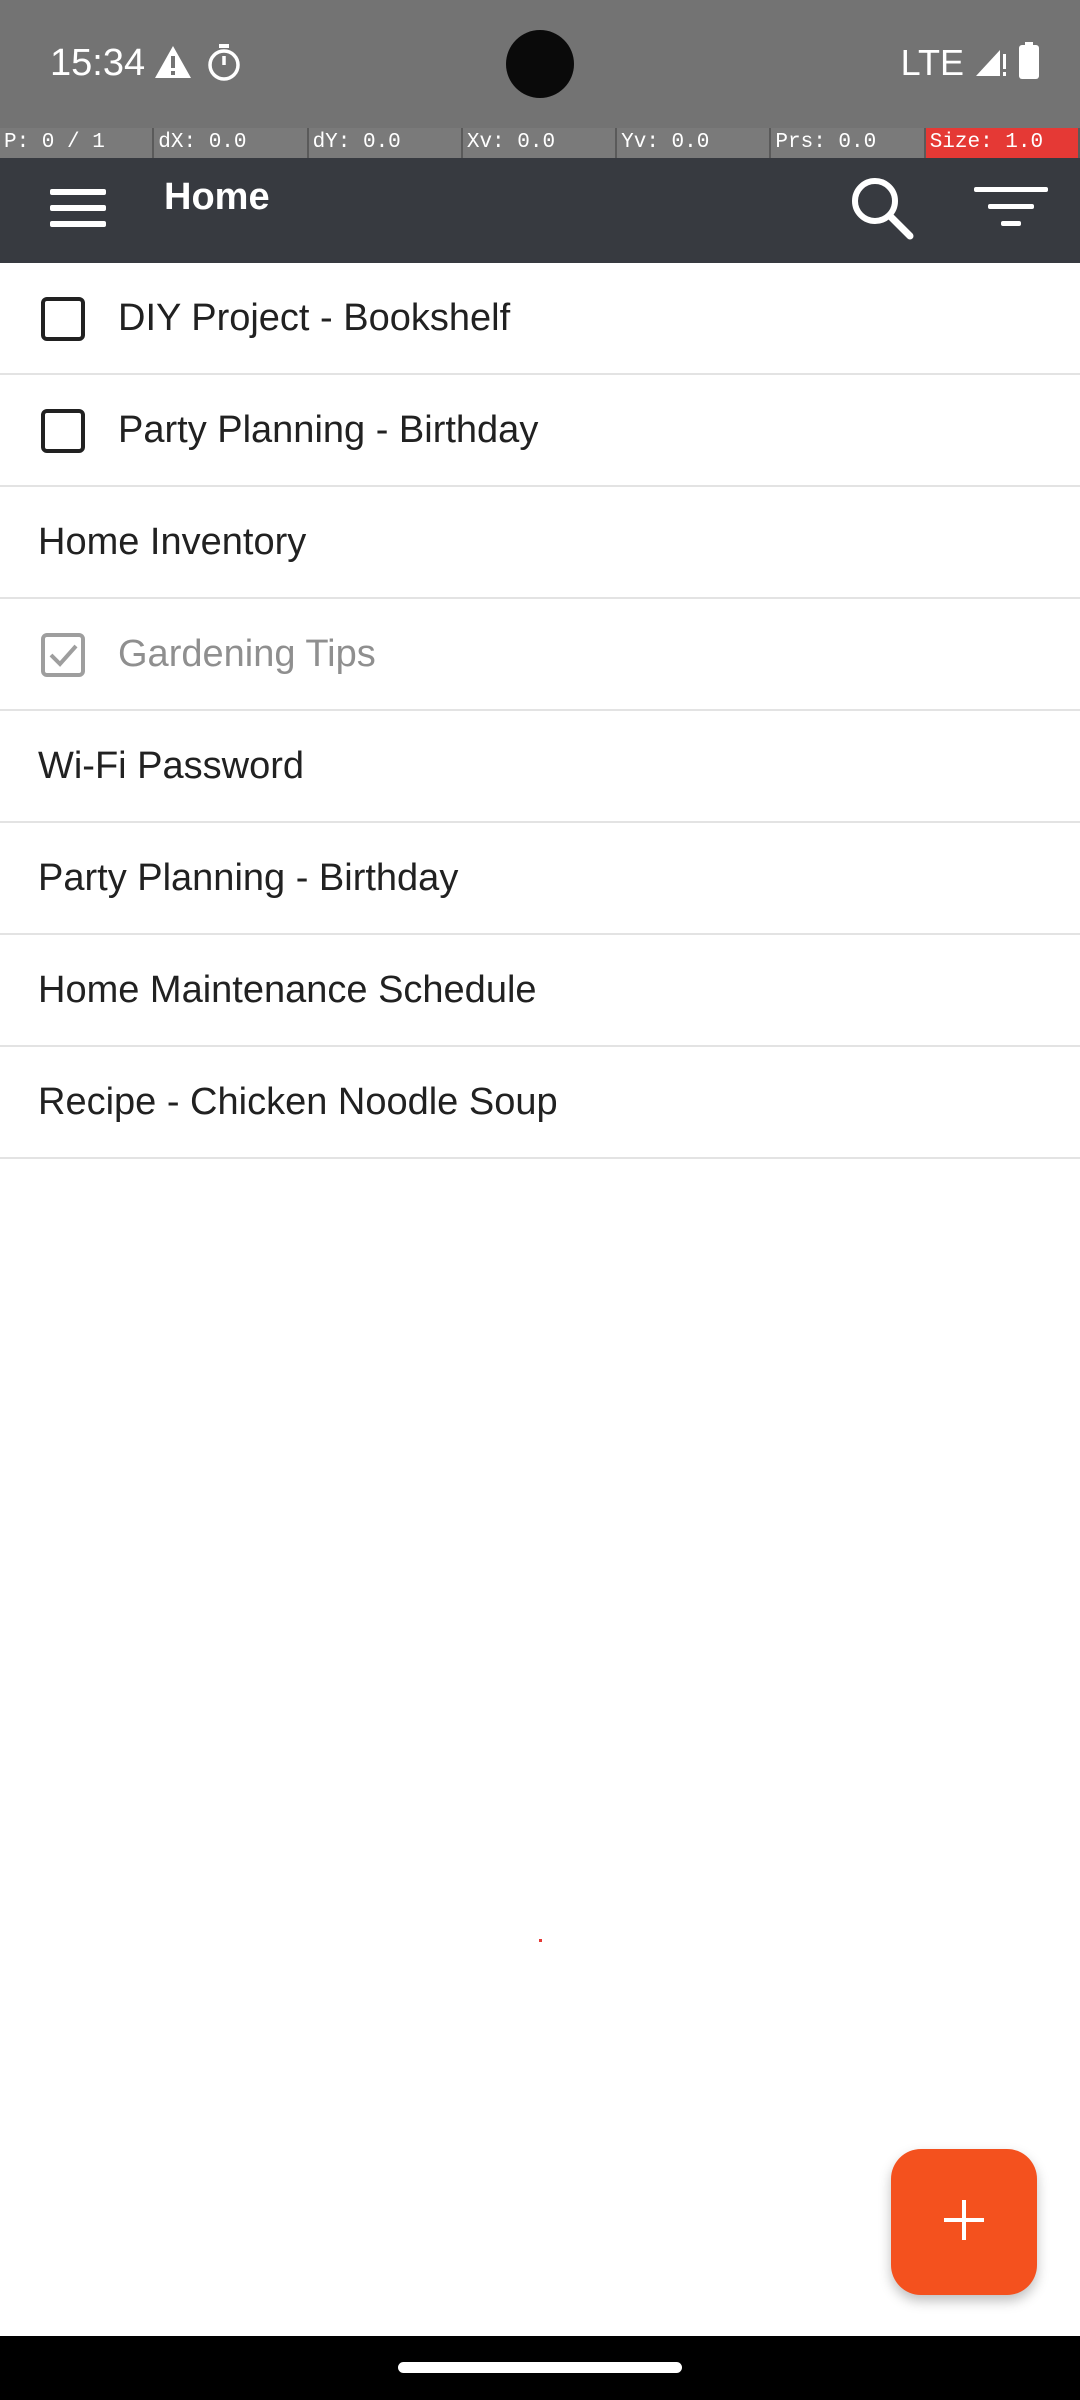  Describe the element at coordinates (970, 63) in the screenshot. I see `status-system-icons: LTE` at that location.